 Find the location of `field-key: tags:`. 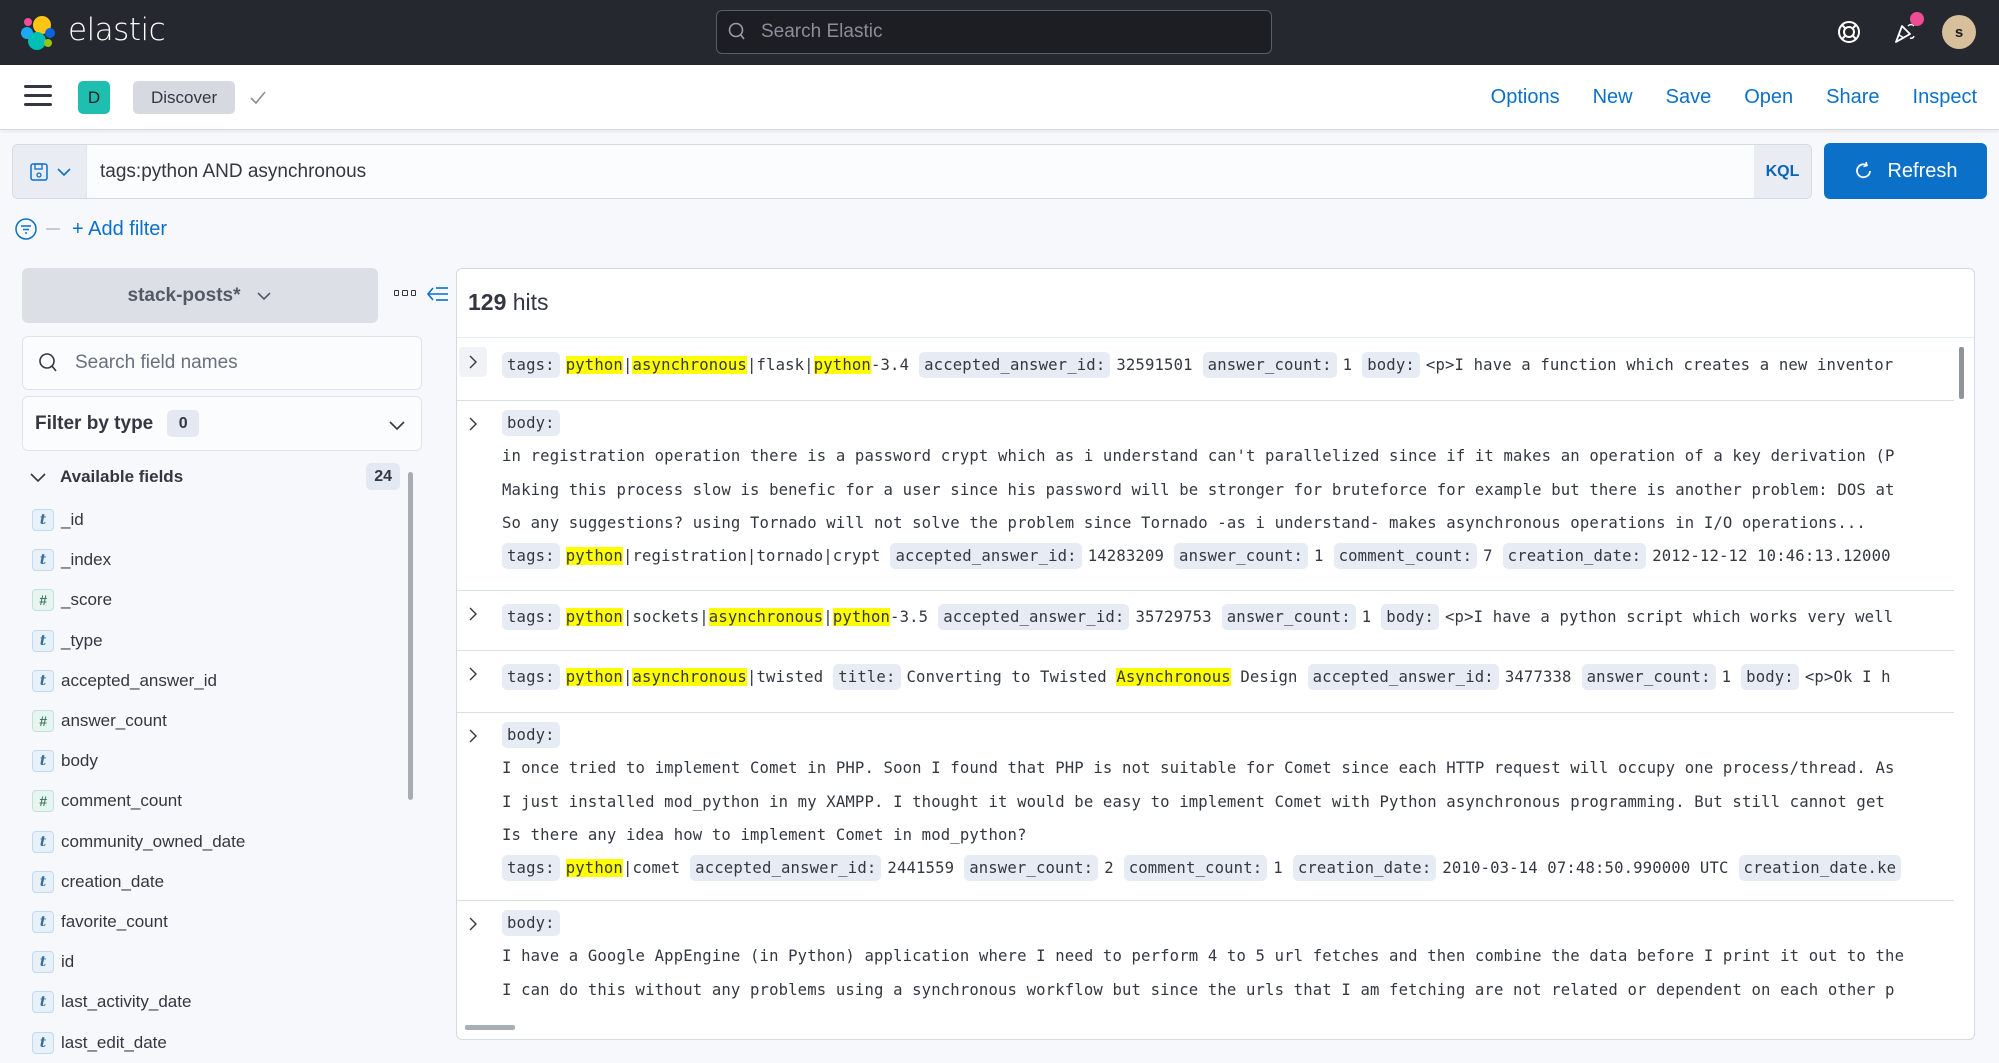

field-key: tags: is located at coordinates (531, 556).